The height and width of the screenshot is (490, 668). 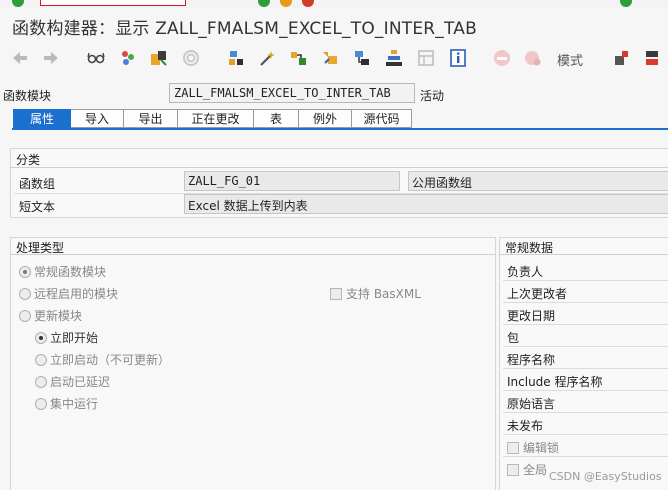 I want to click on radio-label: 集中运行, so click(x=74, y=404).